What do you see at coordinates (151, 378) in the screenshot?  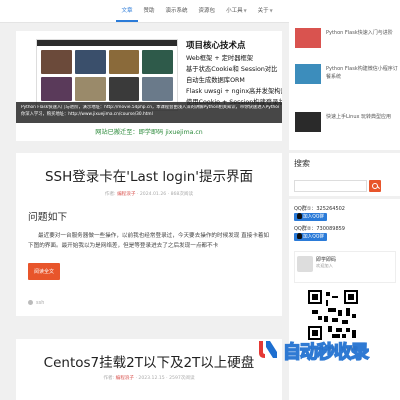 I see `post-date: 2023.12.15` at bounding box center [151, 378].